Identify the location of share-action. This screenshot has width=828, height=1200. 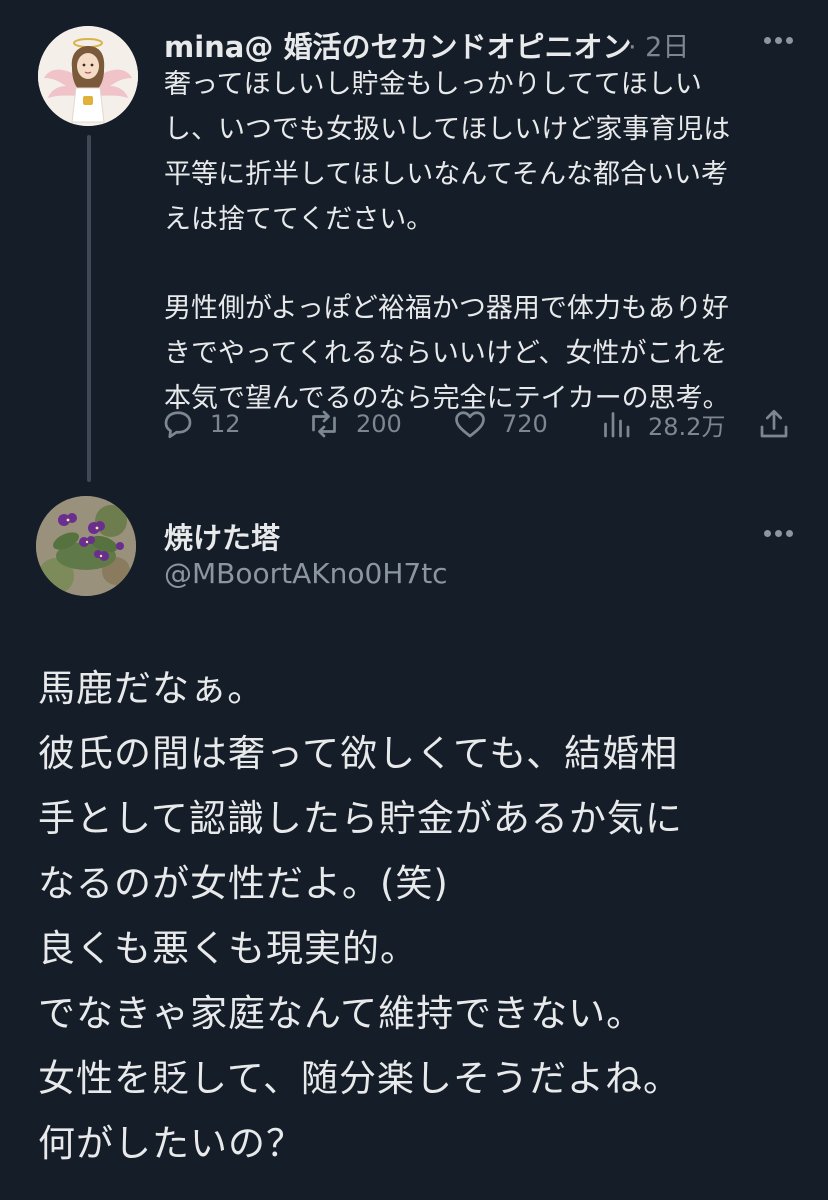
(781, 424).